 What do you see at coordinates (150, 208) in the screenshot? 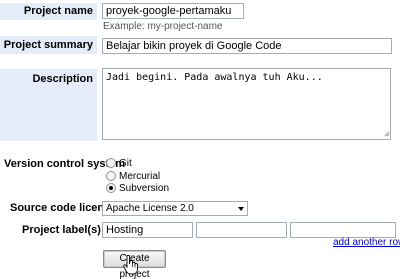
I see `license-select-value: Apache License 2.0` at bounding box center [150, 208].